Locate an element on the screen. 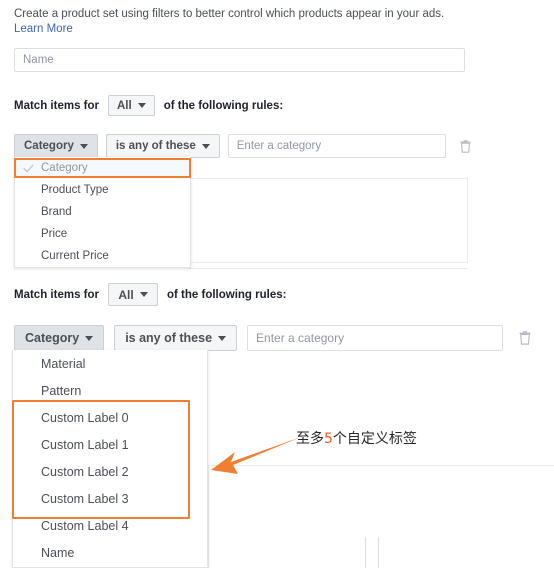  rule-operator-dropdown-1: is any of these is located at coordinates (162, 146).